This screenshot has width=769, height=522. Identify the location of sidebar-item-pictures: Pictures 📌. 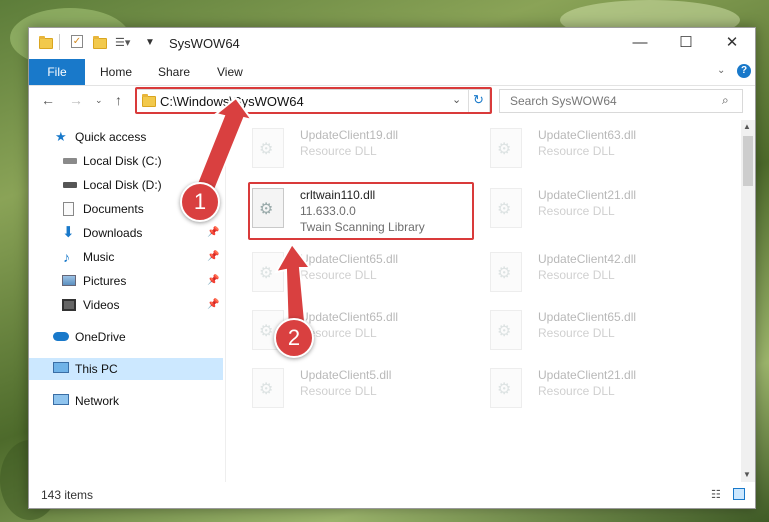
(126, 281).